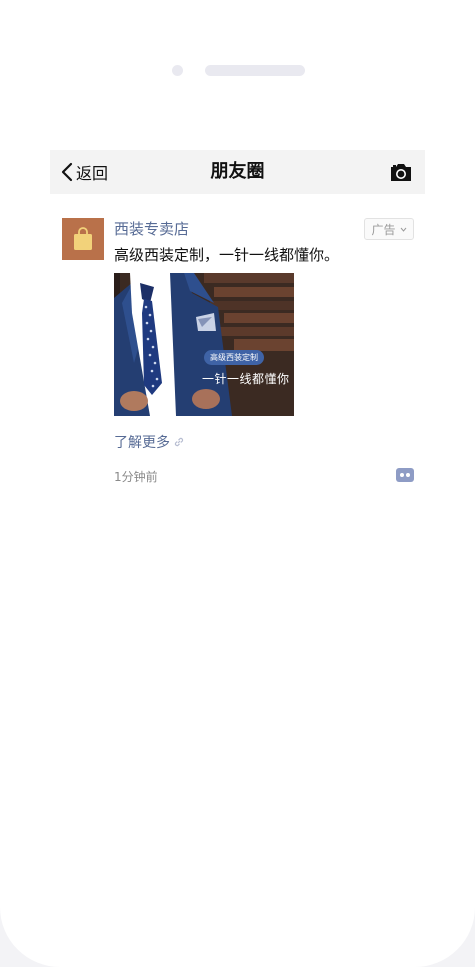 The height and width of the screenshot is (967, 475). I want to click on camera-icon, so click(401, 172).